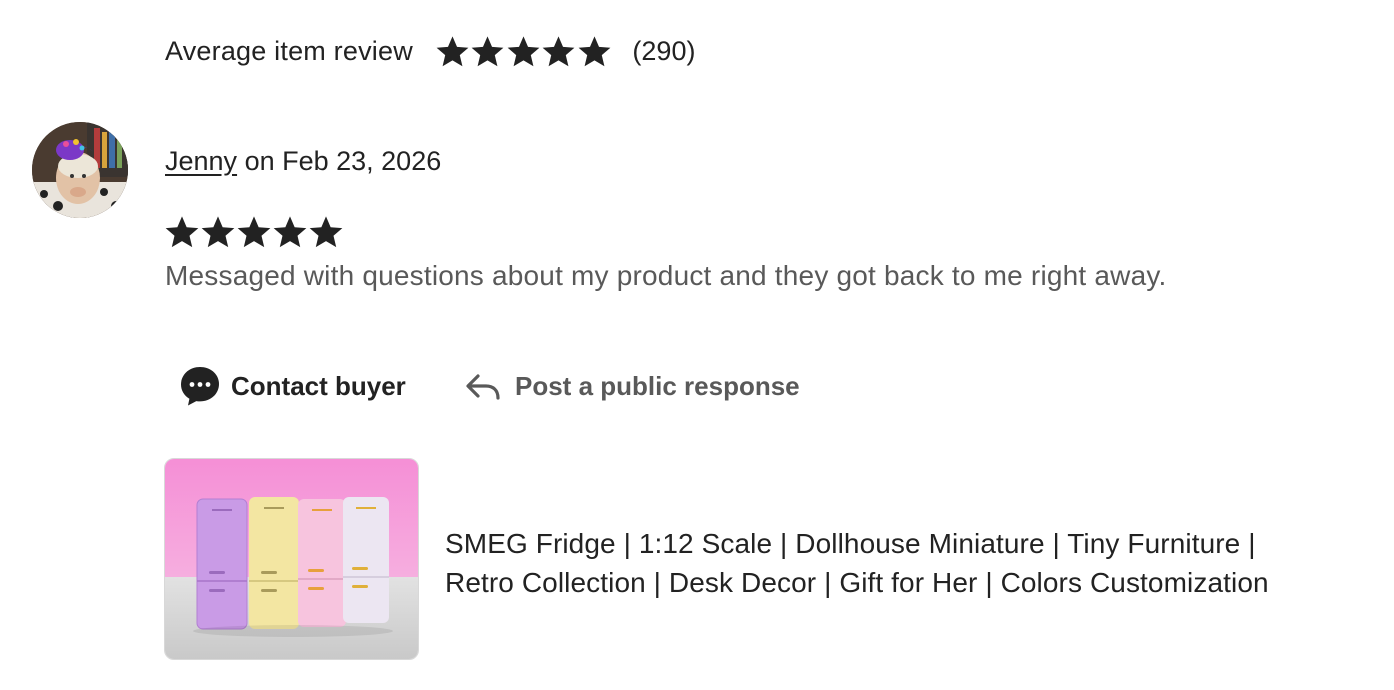  Describe the element at coordinates (200, 386) in the screenshot. I see `speech-bubble-icon` at that location.